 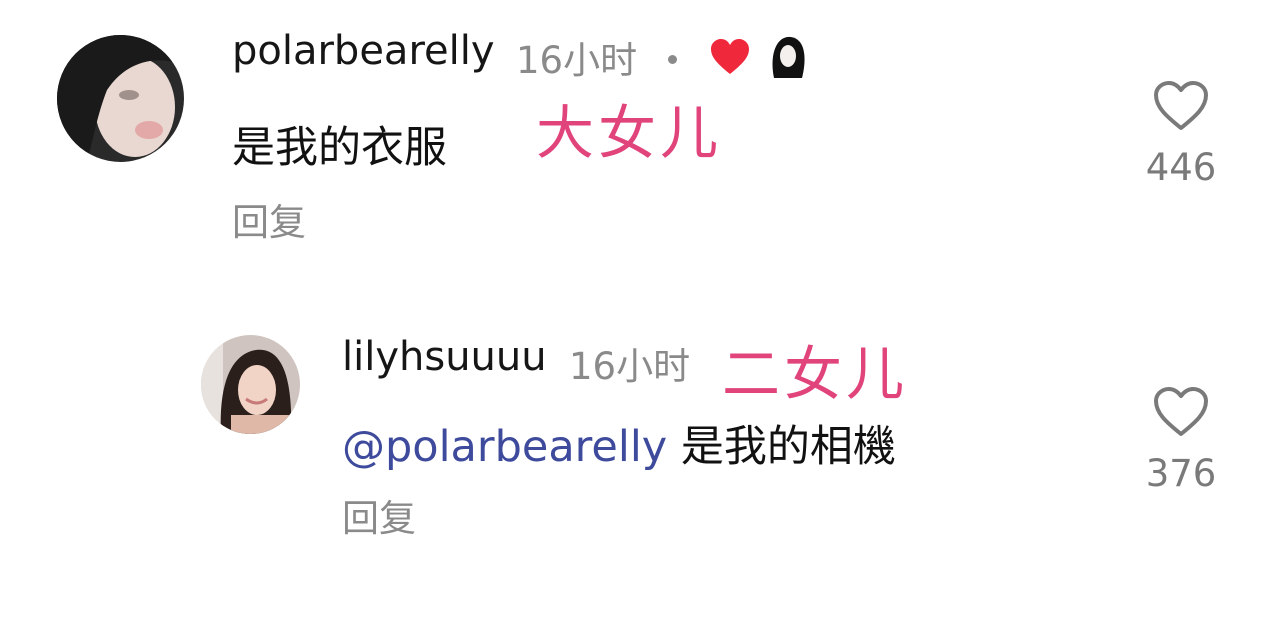 I want to click on comment-text: @polarbearelly 是我的相機, so click(x=619, y=443).